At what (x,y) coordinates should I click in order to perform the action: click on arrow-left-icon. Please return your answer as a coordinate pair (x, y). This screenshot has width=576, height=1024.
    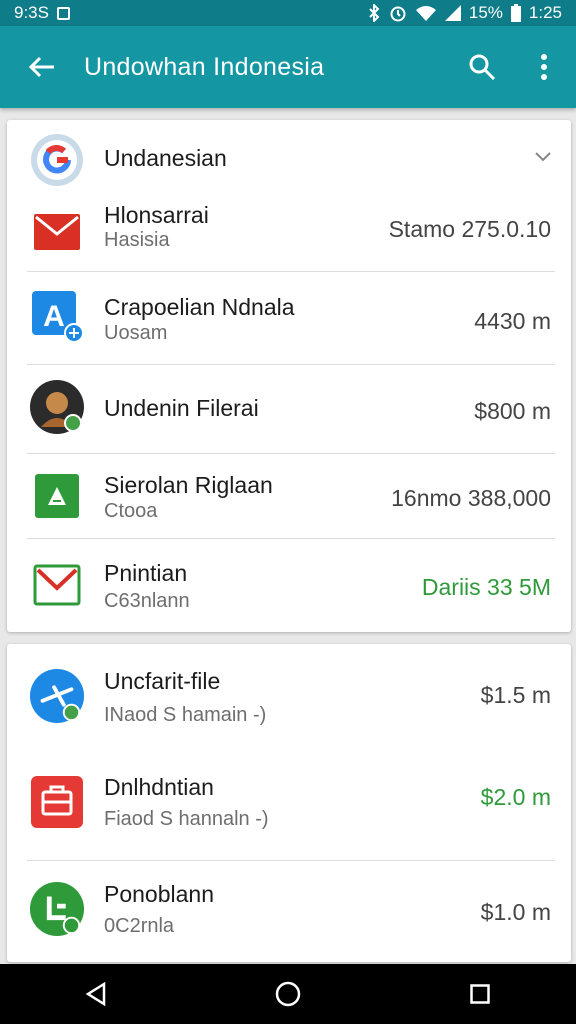
    Looking at the image, I should click on (41, 67).